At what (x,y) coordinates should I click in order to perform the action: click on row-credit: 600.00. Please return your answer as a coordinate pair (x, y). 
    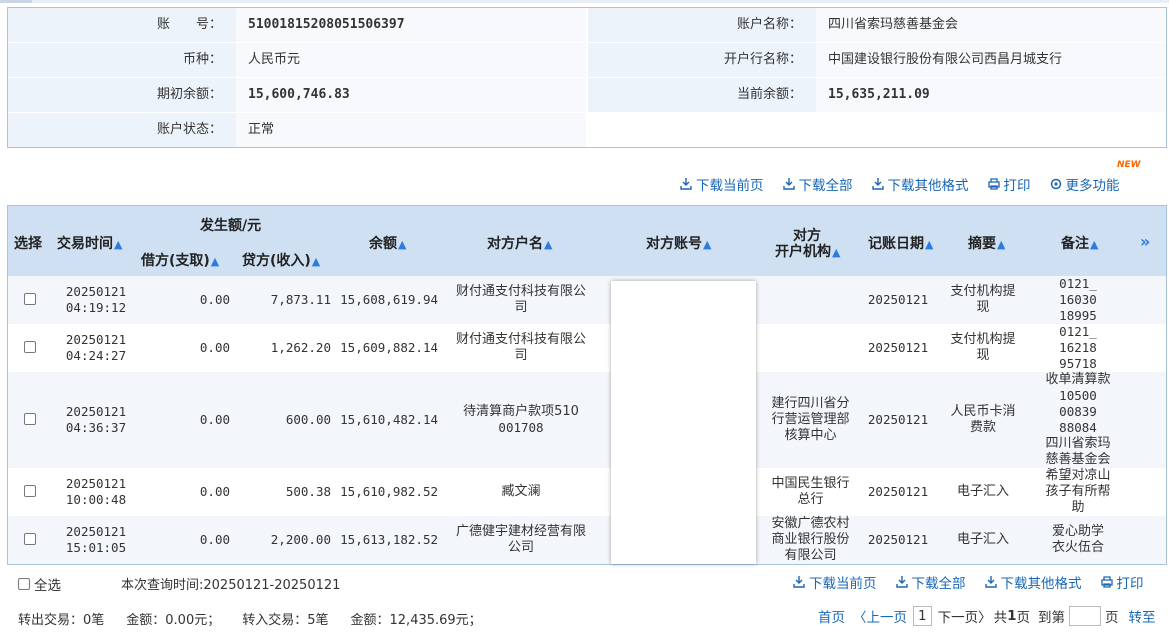
    Looking at the image, I should click on (308, 419).